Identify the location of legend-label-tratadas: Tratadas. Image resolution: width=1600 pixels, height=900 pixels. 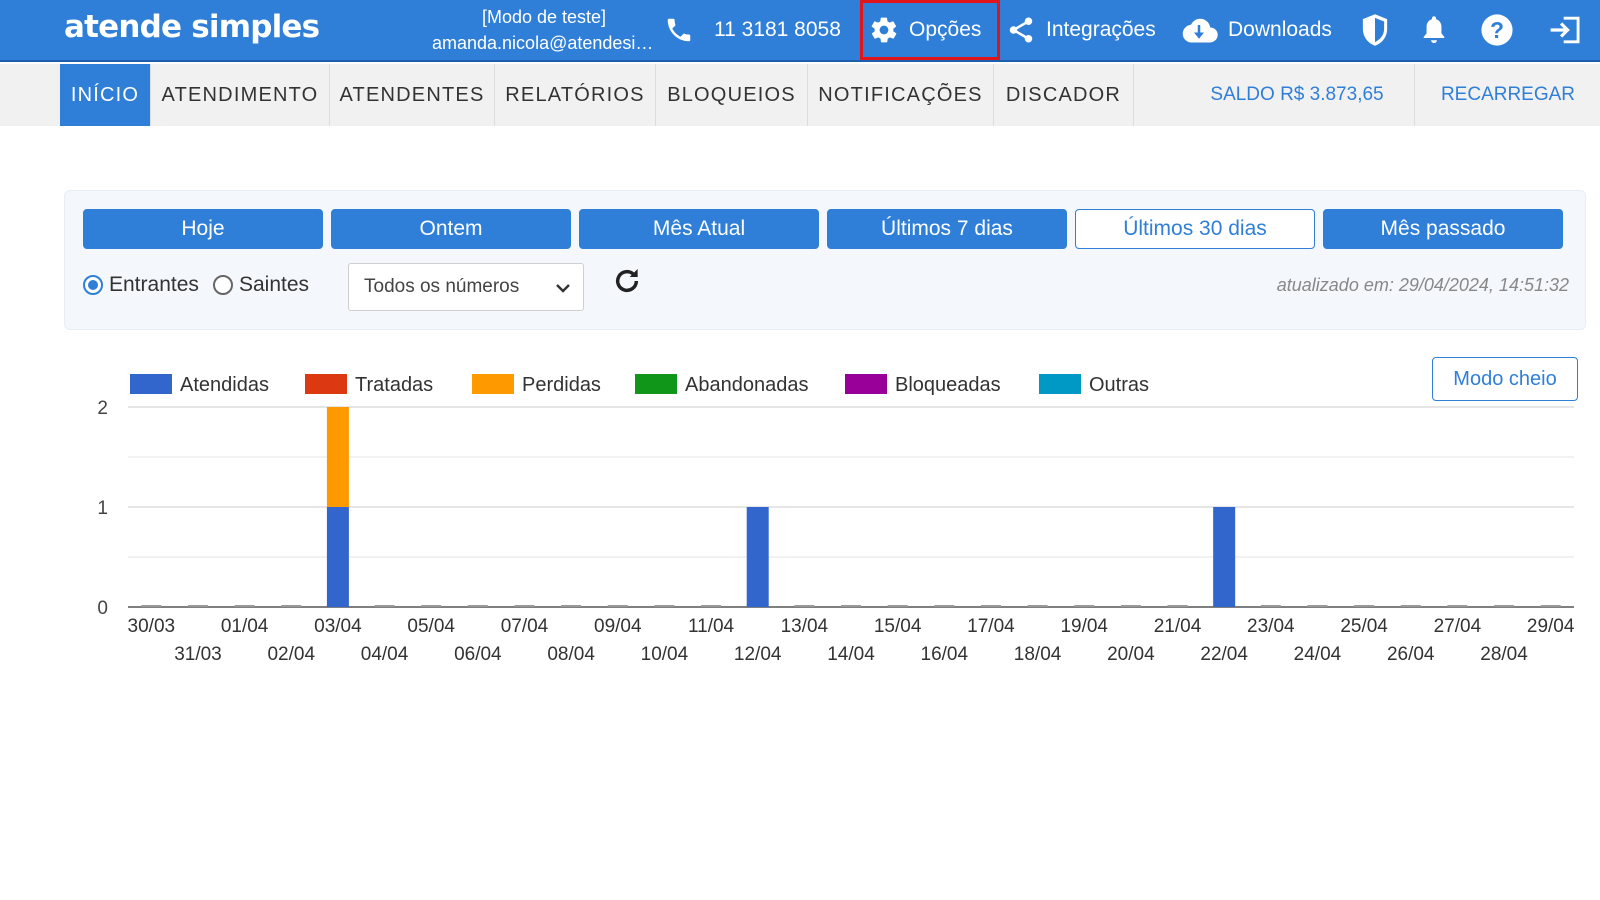
(394, 385).